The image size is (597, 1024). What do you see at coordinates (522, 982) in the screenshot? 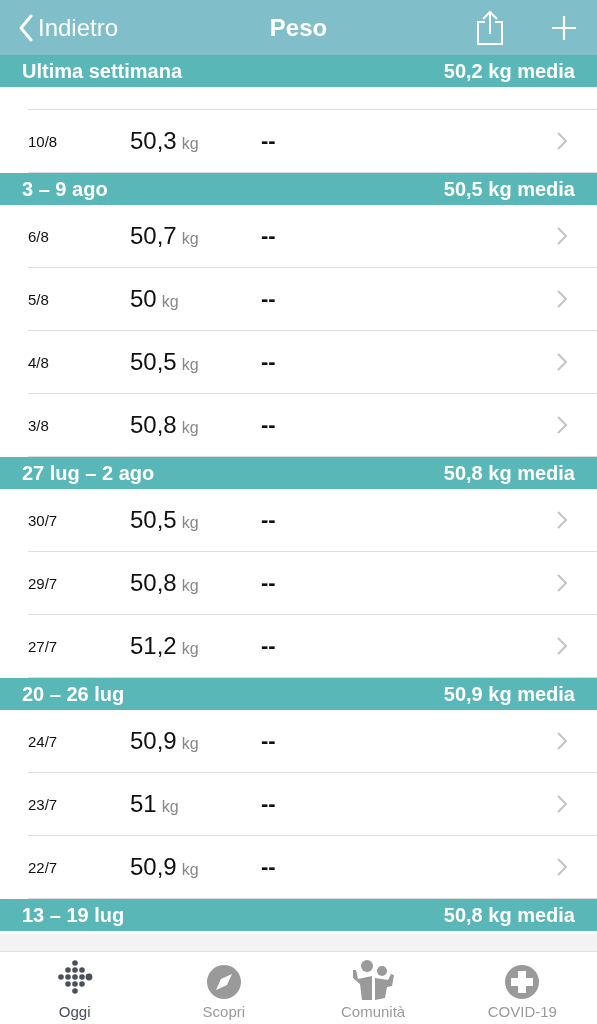
I see `cross-icon` at bounding box center [522, 982].